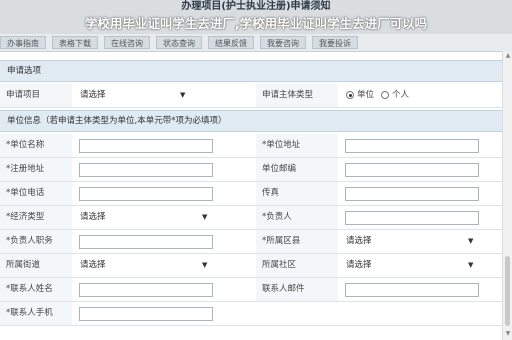 The width and height of the screenshot is (512, 340). I want to click on page-title: 办理项目(护士执业注册)申请须知, so click(256, 6).